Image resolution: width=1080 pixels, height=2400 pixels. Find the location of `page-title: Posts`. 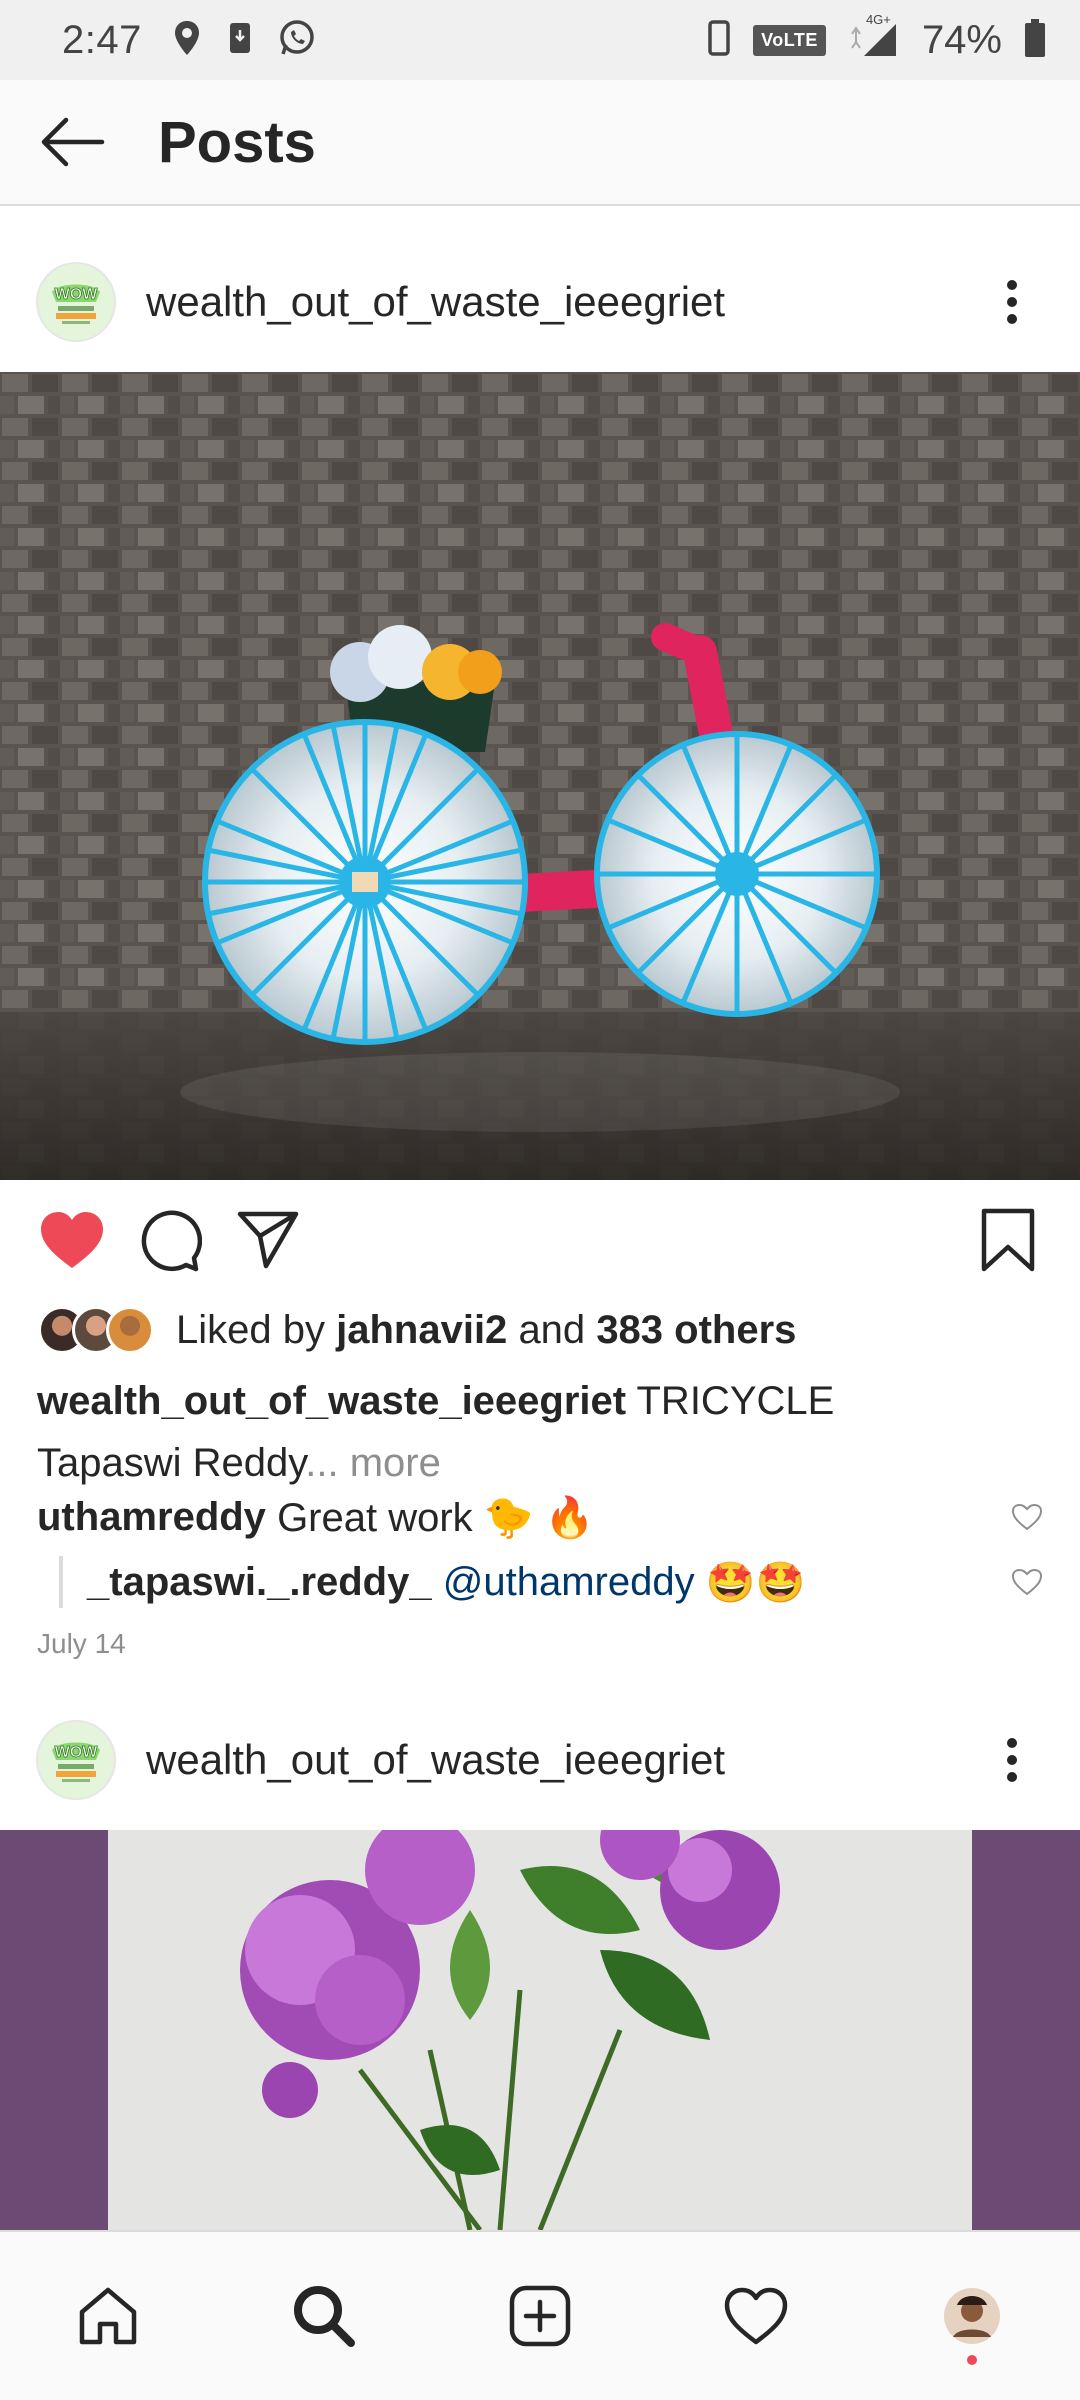

page-title: Posts is located at coordinates (237, 142).